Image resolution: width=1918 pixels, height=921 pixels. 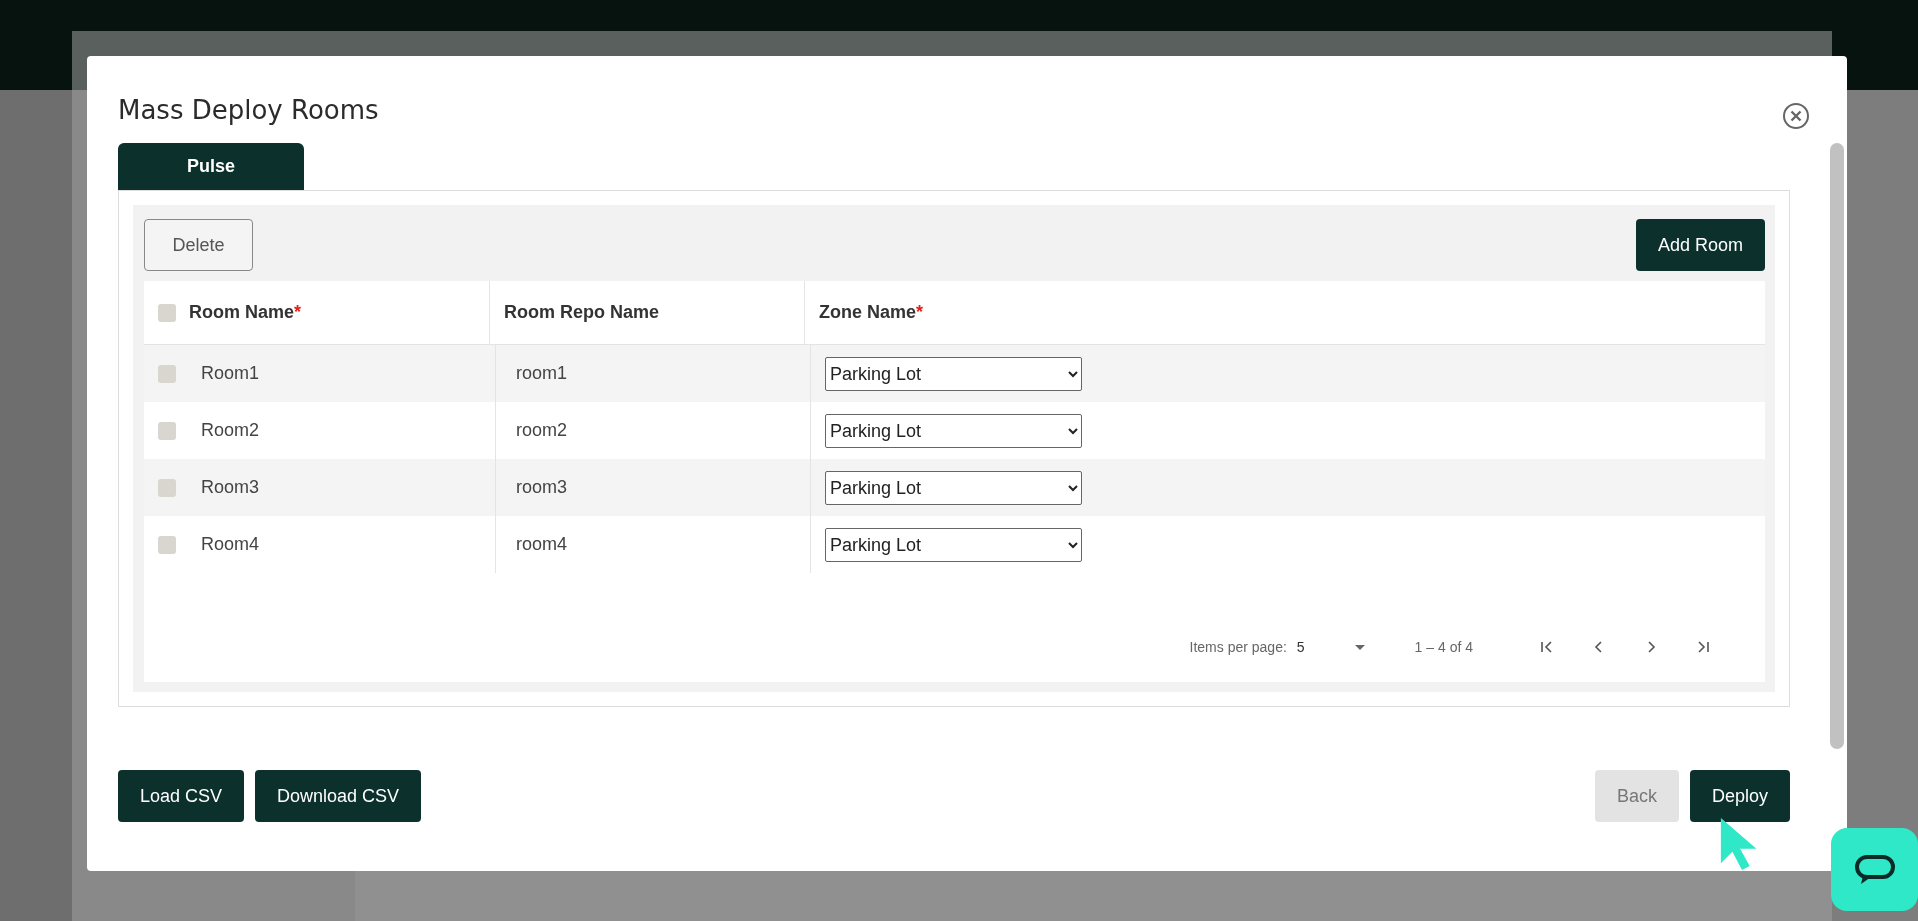 What do you see at coordinates (541, 487) in the screenshot?
I see `table-cell-text: room3` at bounding box center [541, 487].